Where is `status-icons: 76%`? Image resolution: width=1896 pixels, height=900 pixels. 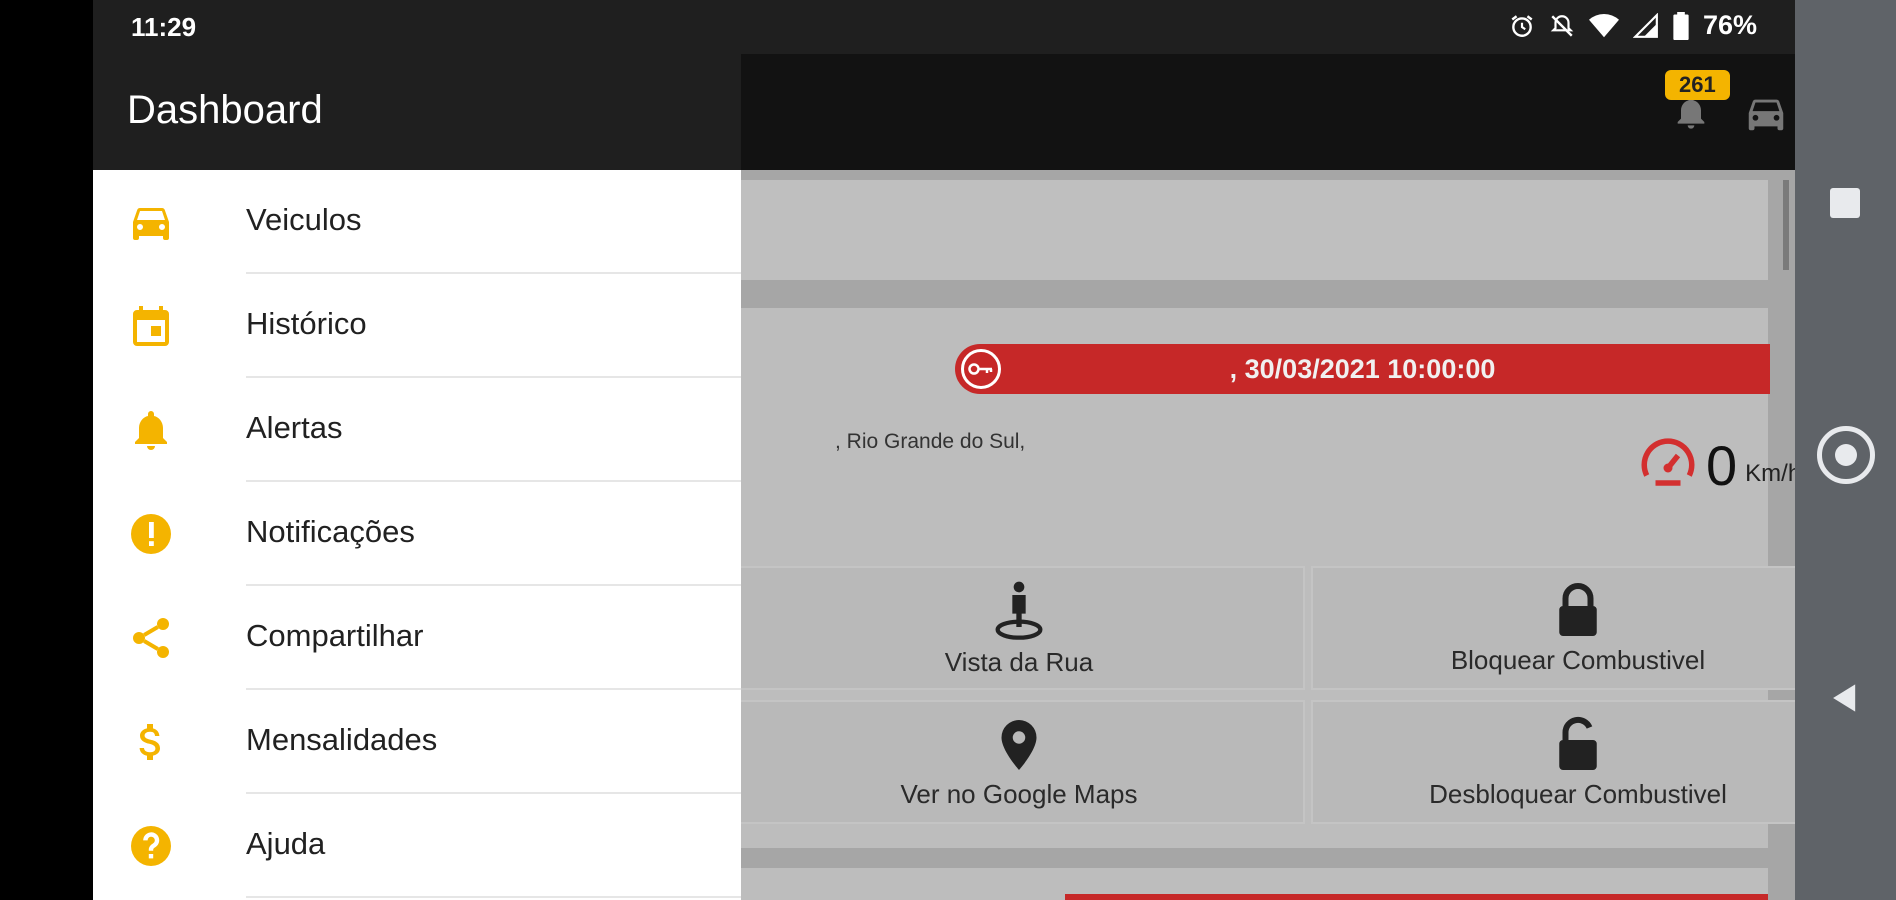 status-icons: 76% is located at coordinates (1633, 25).